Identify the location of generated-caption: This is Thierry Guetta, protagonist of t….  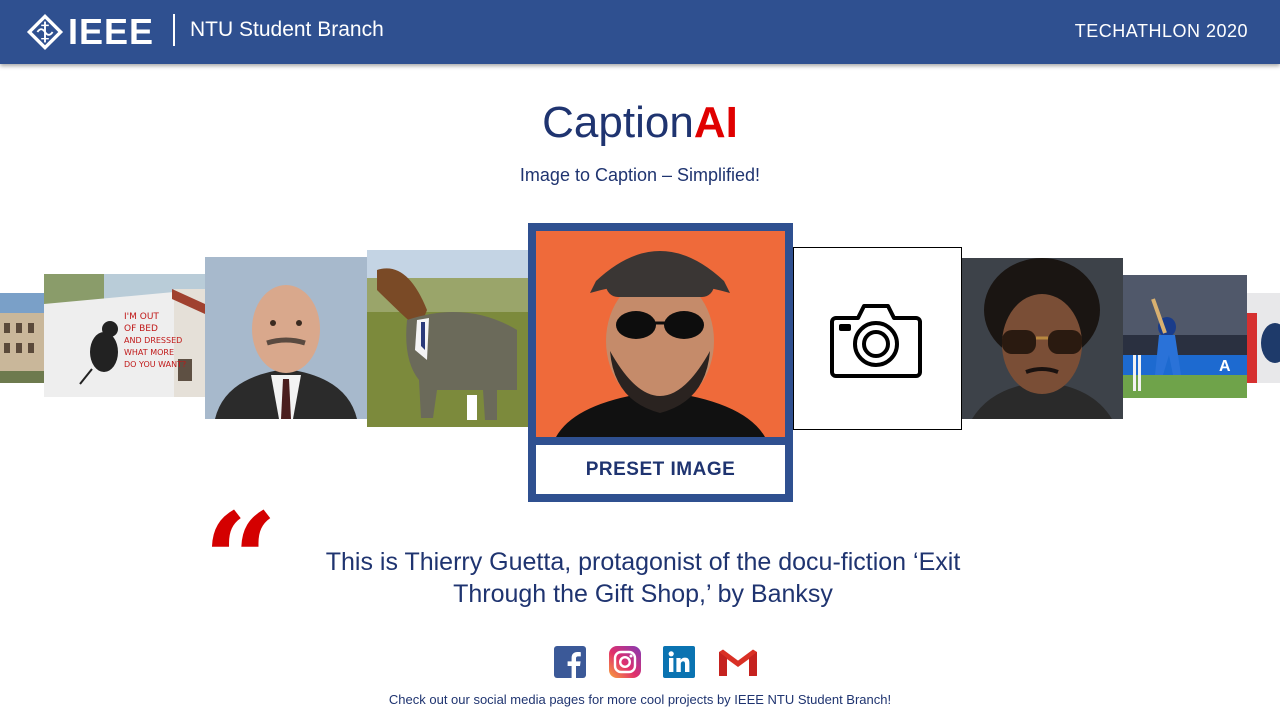
(643, 578).